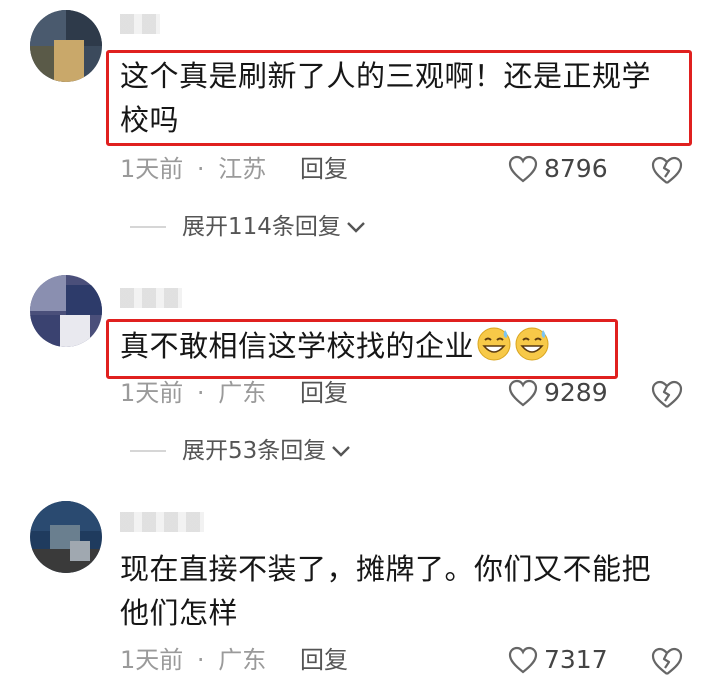 This screenshot has width=720, height=682. I want to click on like-button: 8796, so click(558, 169).